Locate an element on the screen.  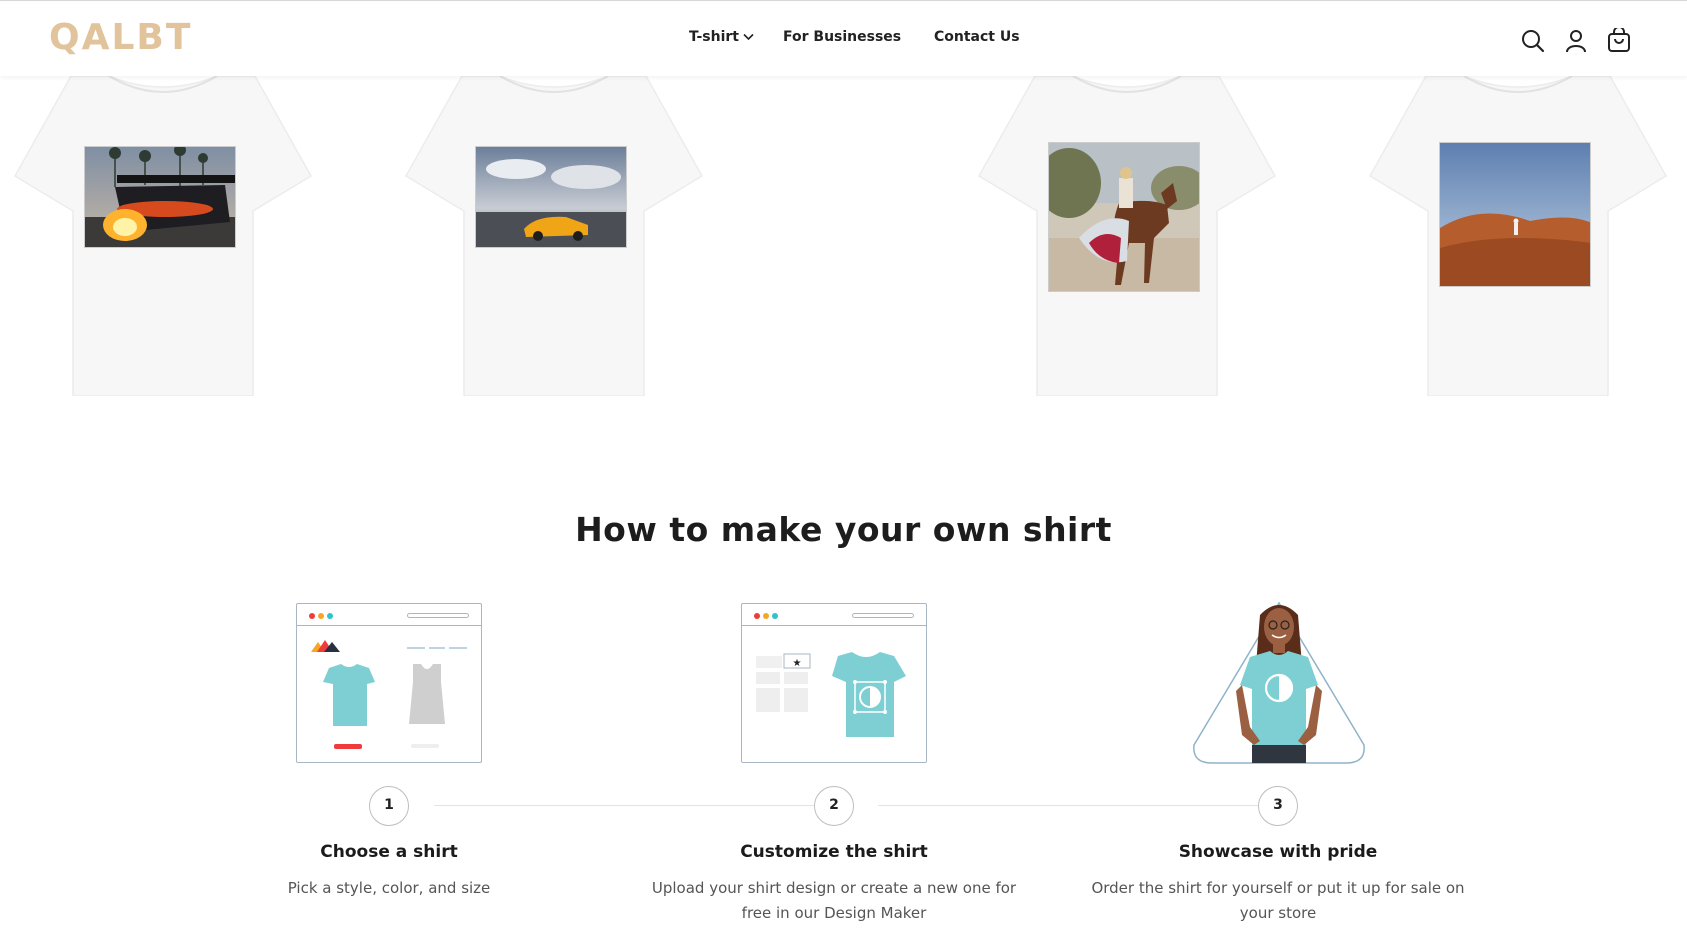
nav-for-businesses: For Businesses is located at coordinates (842, 37).